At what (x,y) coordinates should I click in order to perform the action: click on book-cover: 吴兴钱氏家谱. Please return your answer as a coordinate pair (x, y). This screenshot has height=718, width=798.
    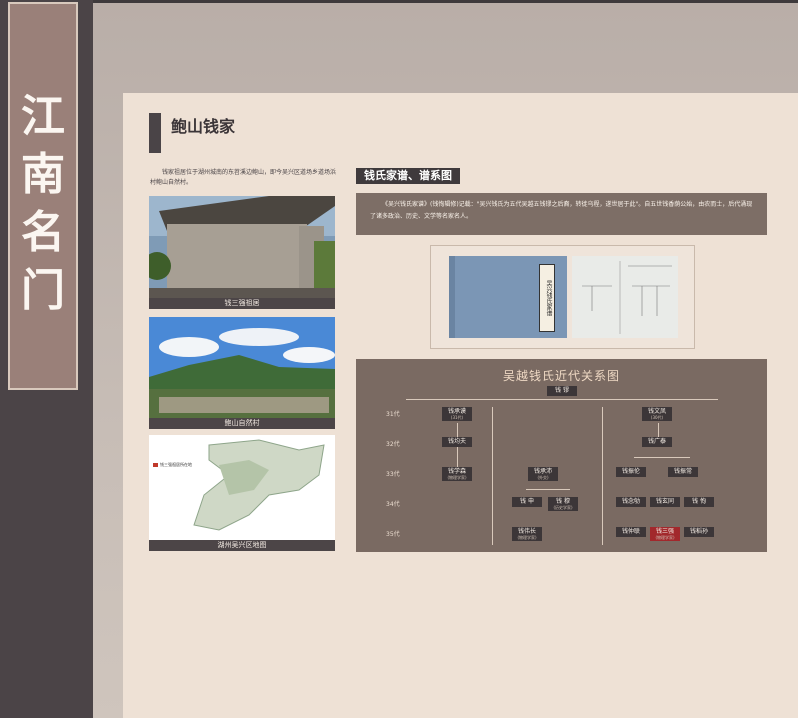
    Looking at the image, I should click on (508, 297).